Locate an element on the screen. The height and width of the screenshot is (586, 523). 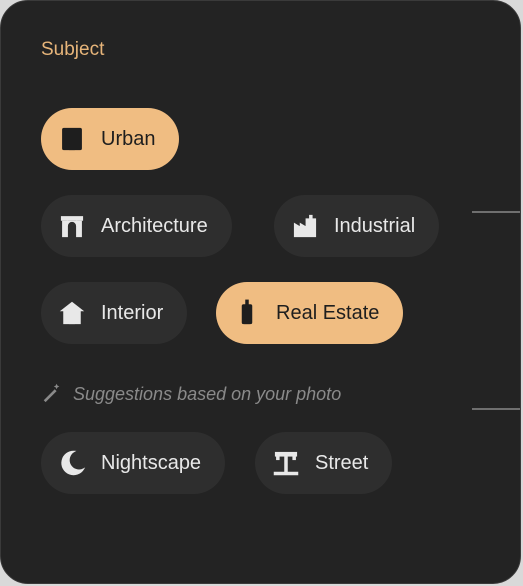
archway-icon is located at coordinates (72, 226).